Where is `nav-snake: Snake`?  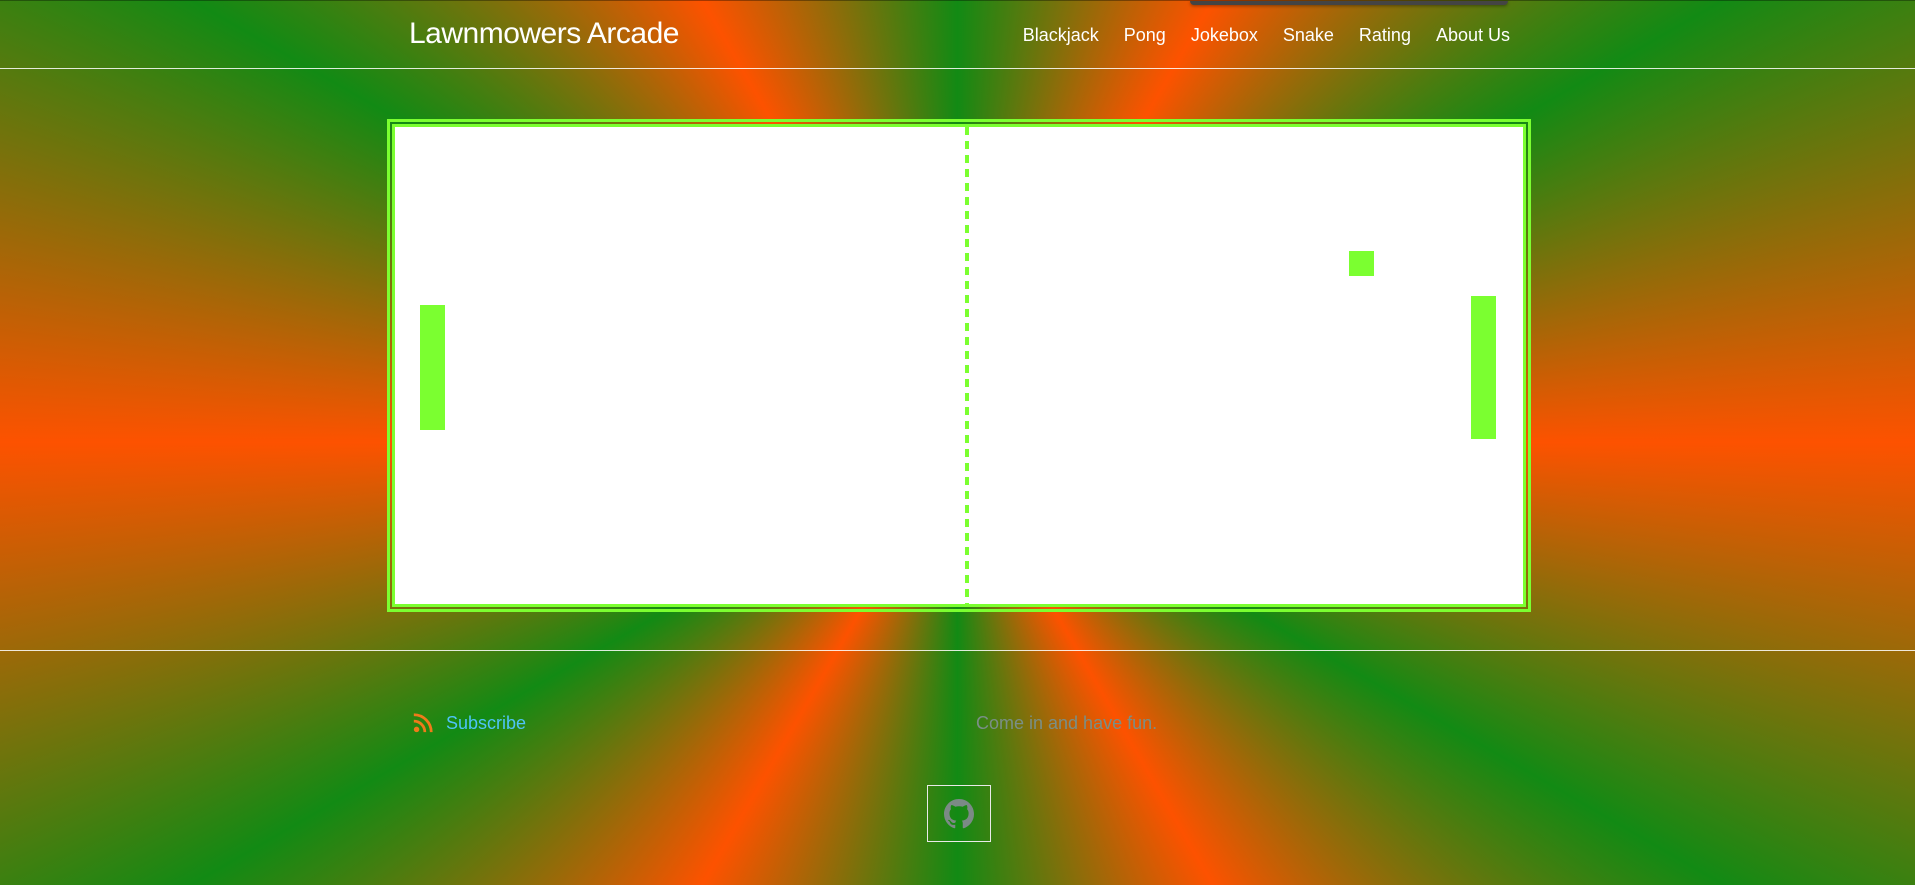 nav-snake: Snake is located at coordinates (1308, 35).